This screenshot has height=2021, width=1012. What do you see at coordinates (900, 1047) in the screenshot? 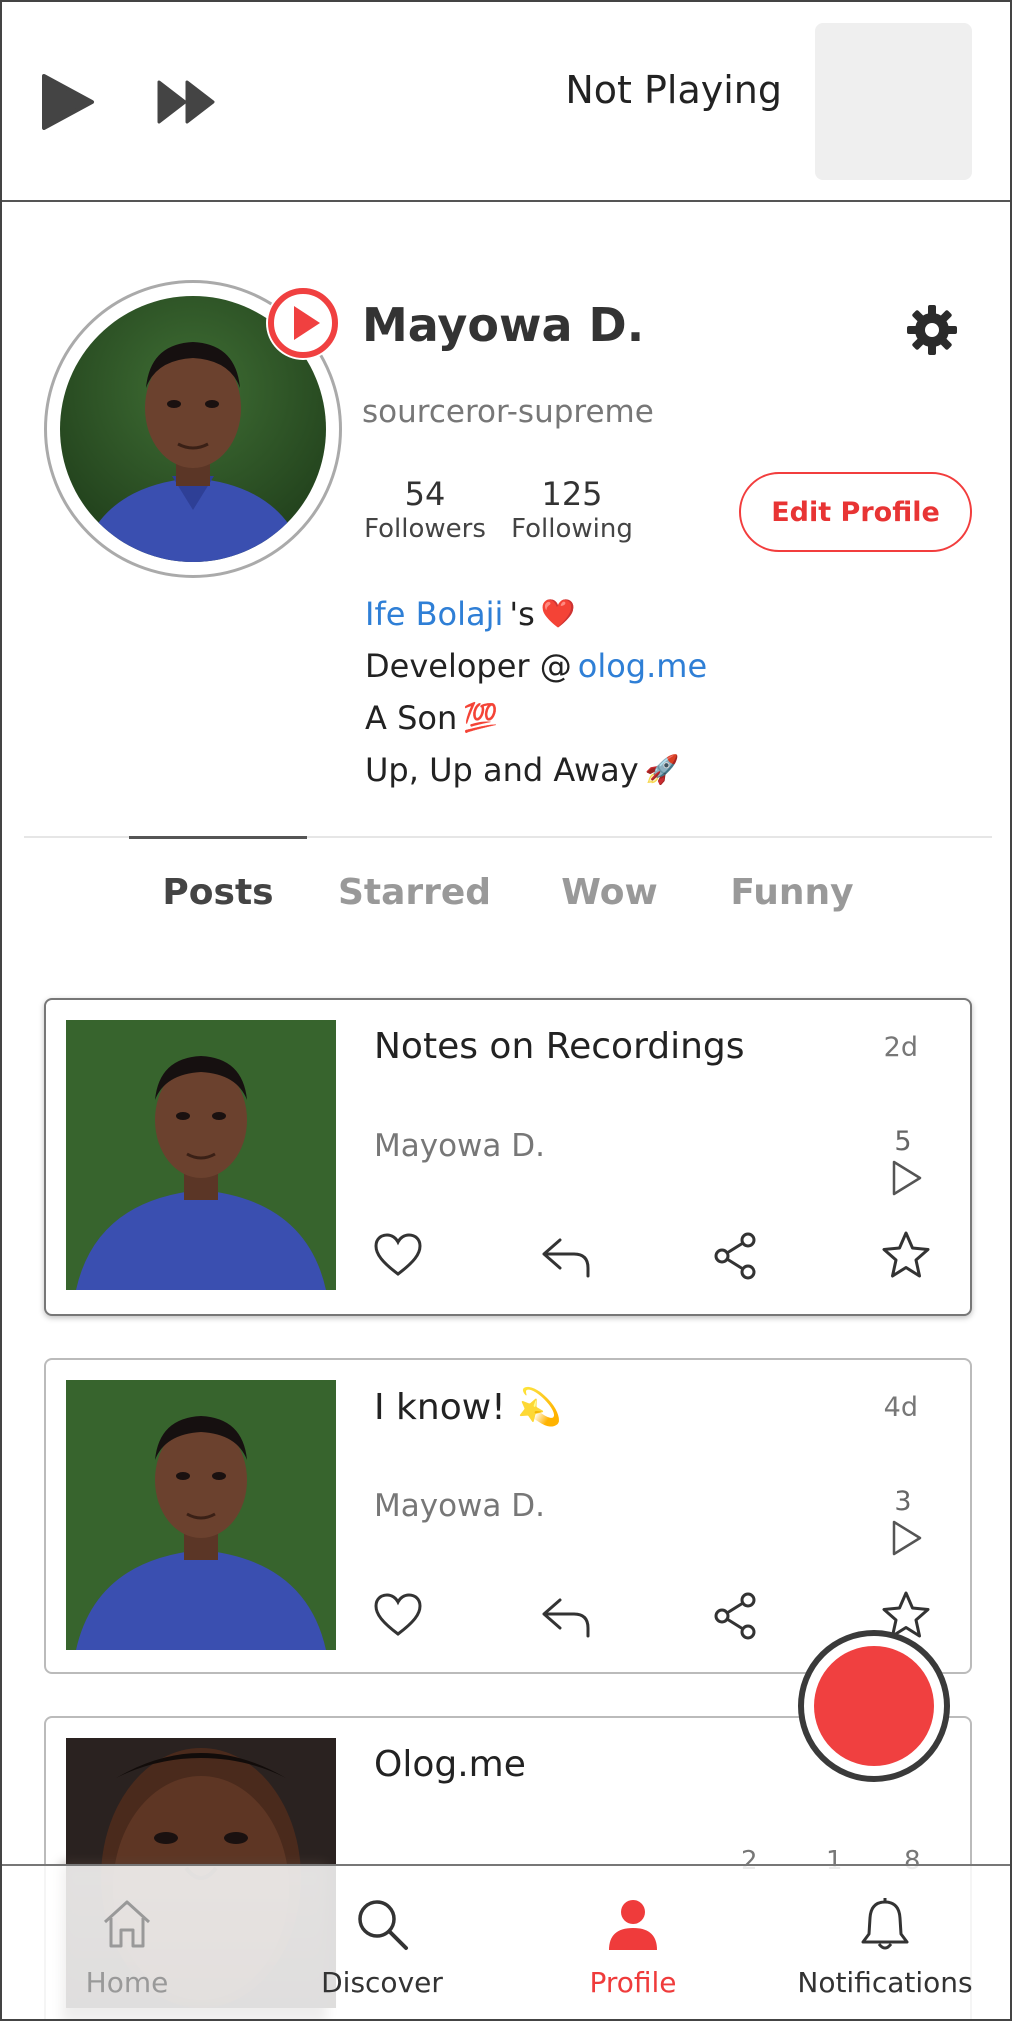
I see `post-time: 2d` at bounding box center [900, 1047].